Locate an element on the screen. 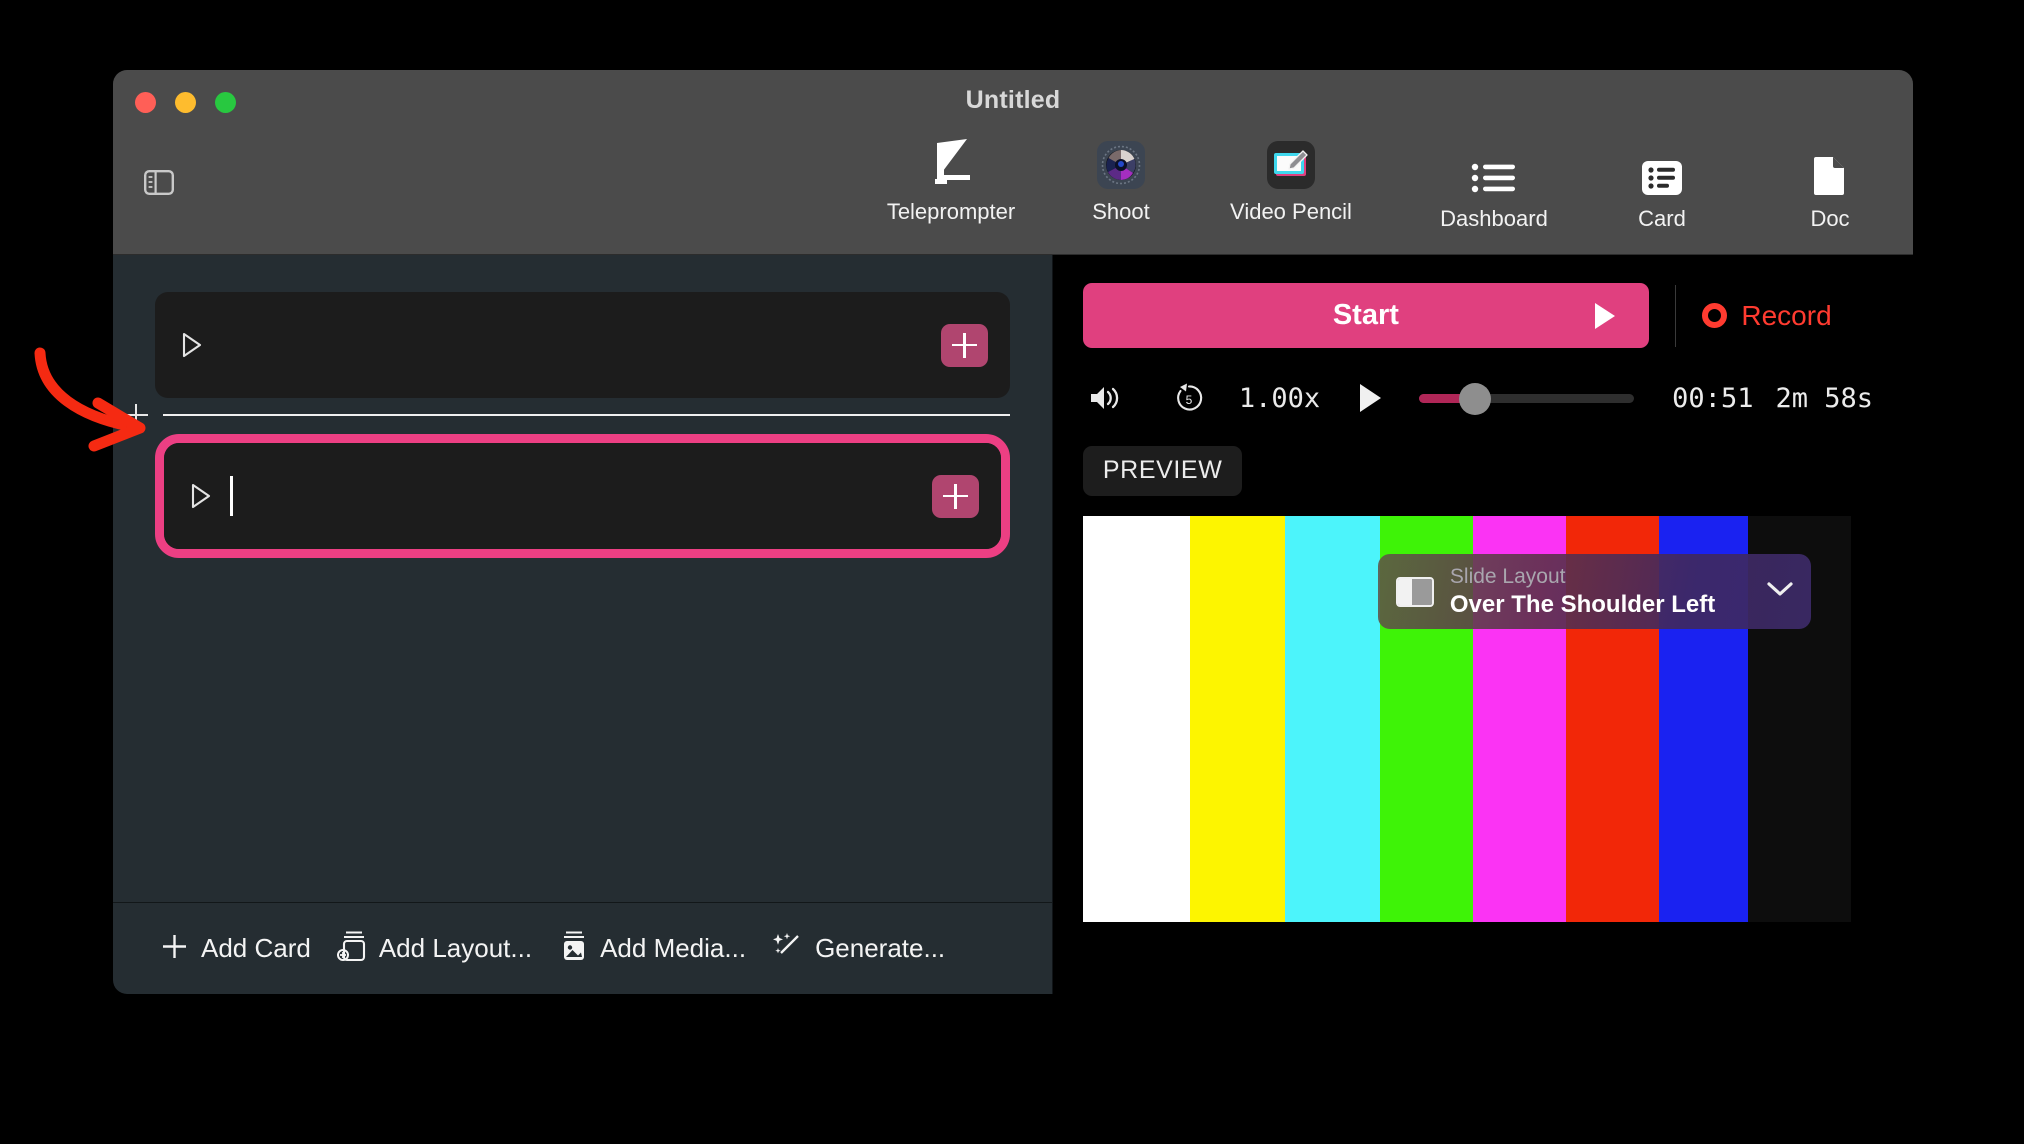 This screenshot has height=1144, width=2024. add-layout-icon is located at coordinates (351, 948).